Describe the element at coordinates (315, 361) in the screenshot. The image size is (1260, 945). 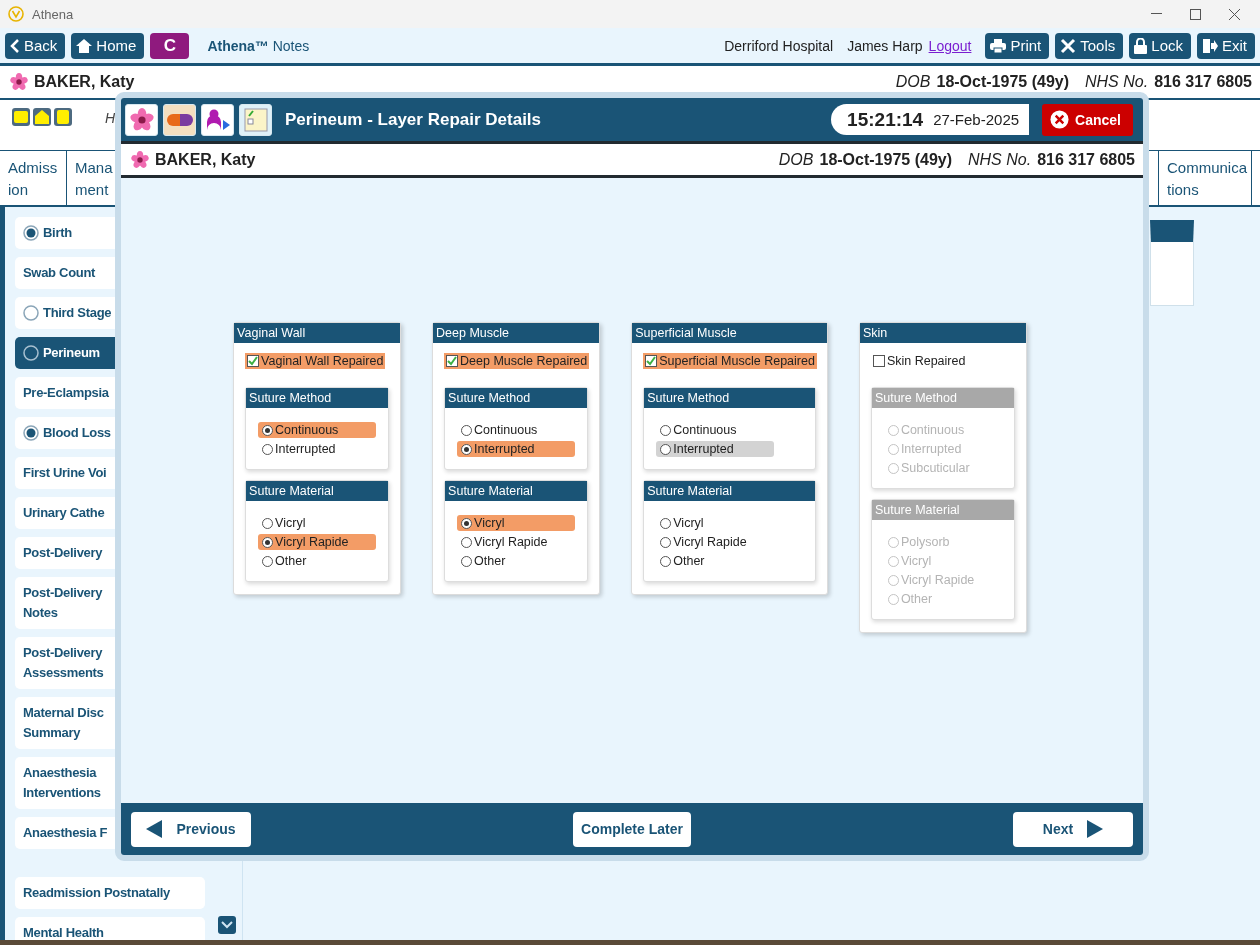
I see `repaired-checkbox: Vaginal Wall Repaired` at that location.